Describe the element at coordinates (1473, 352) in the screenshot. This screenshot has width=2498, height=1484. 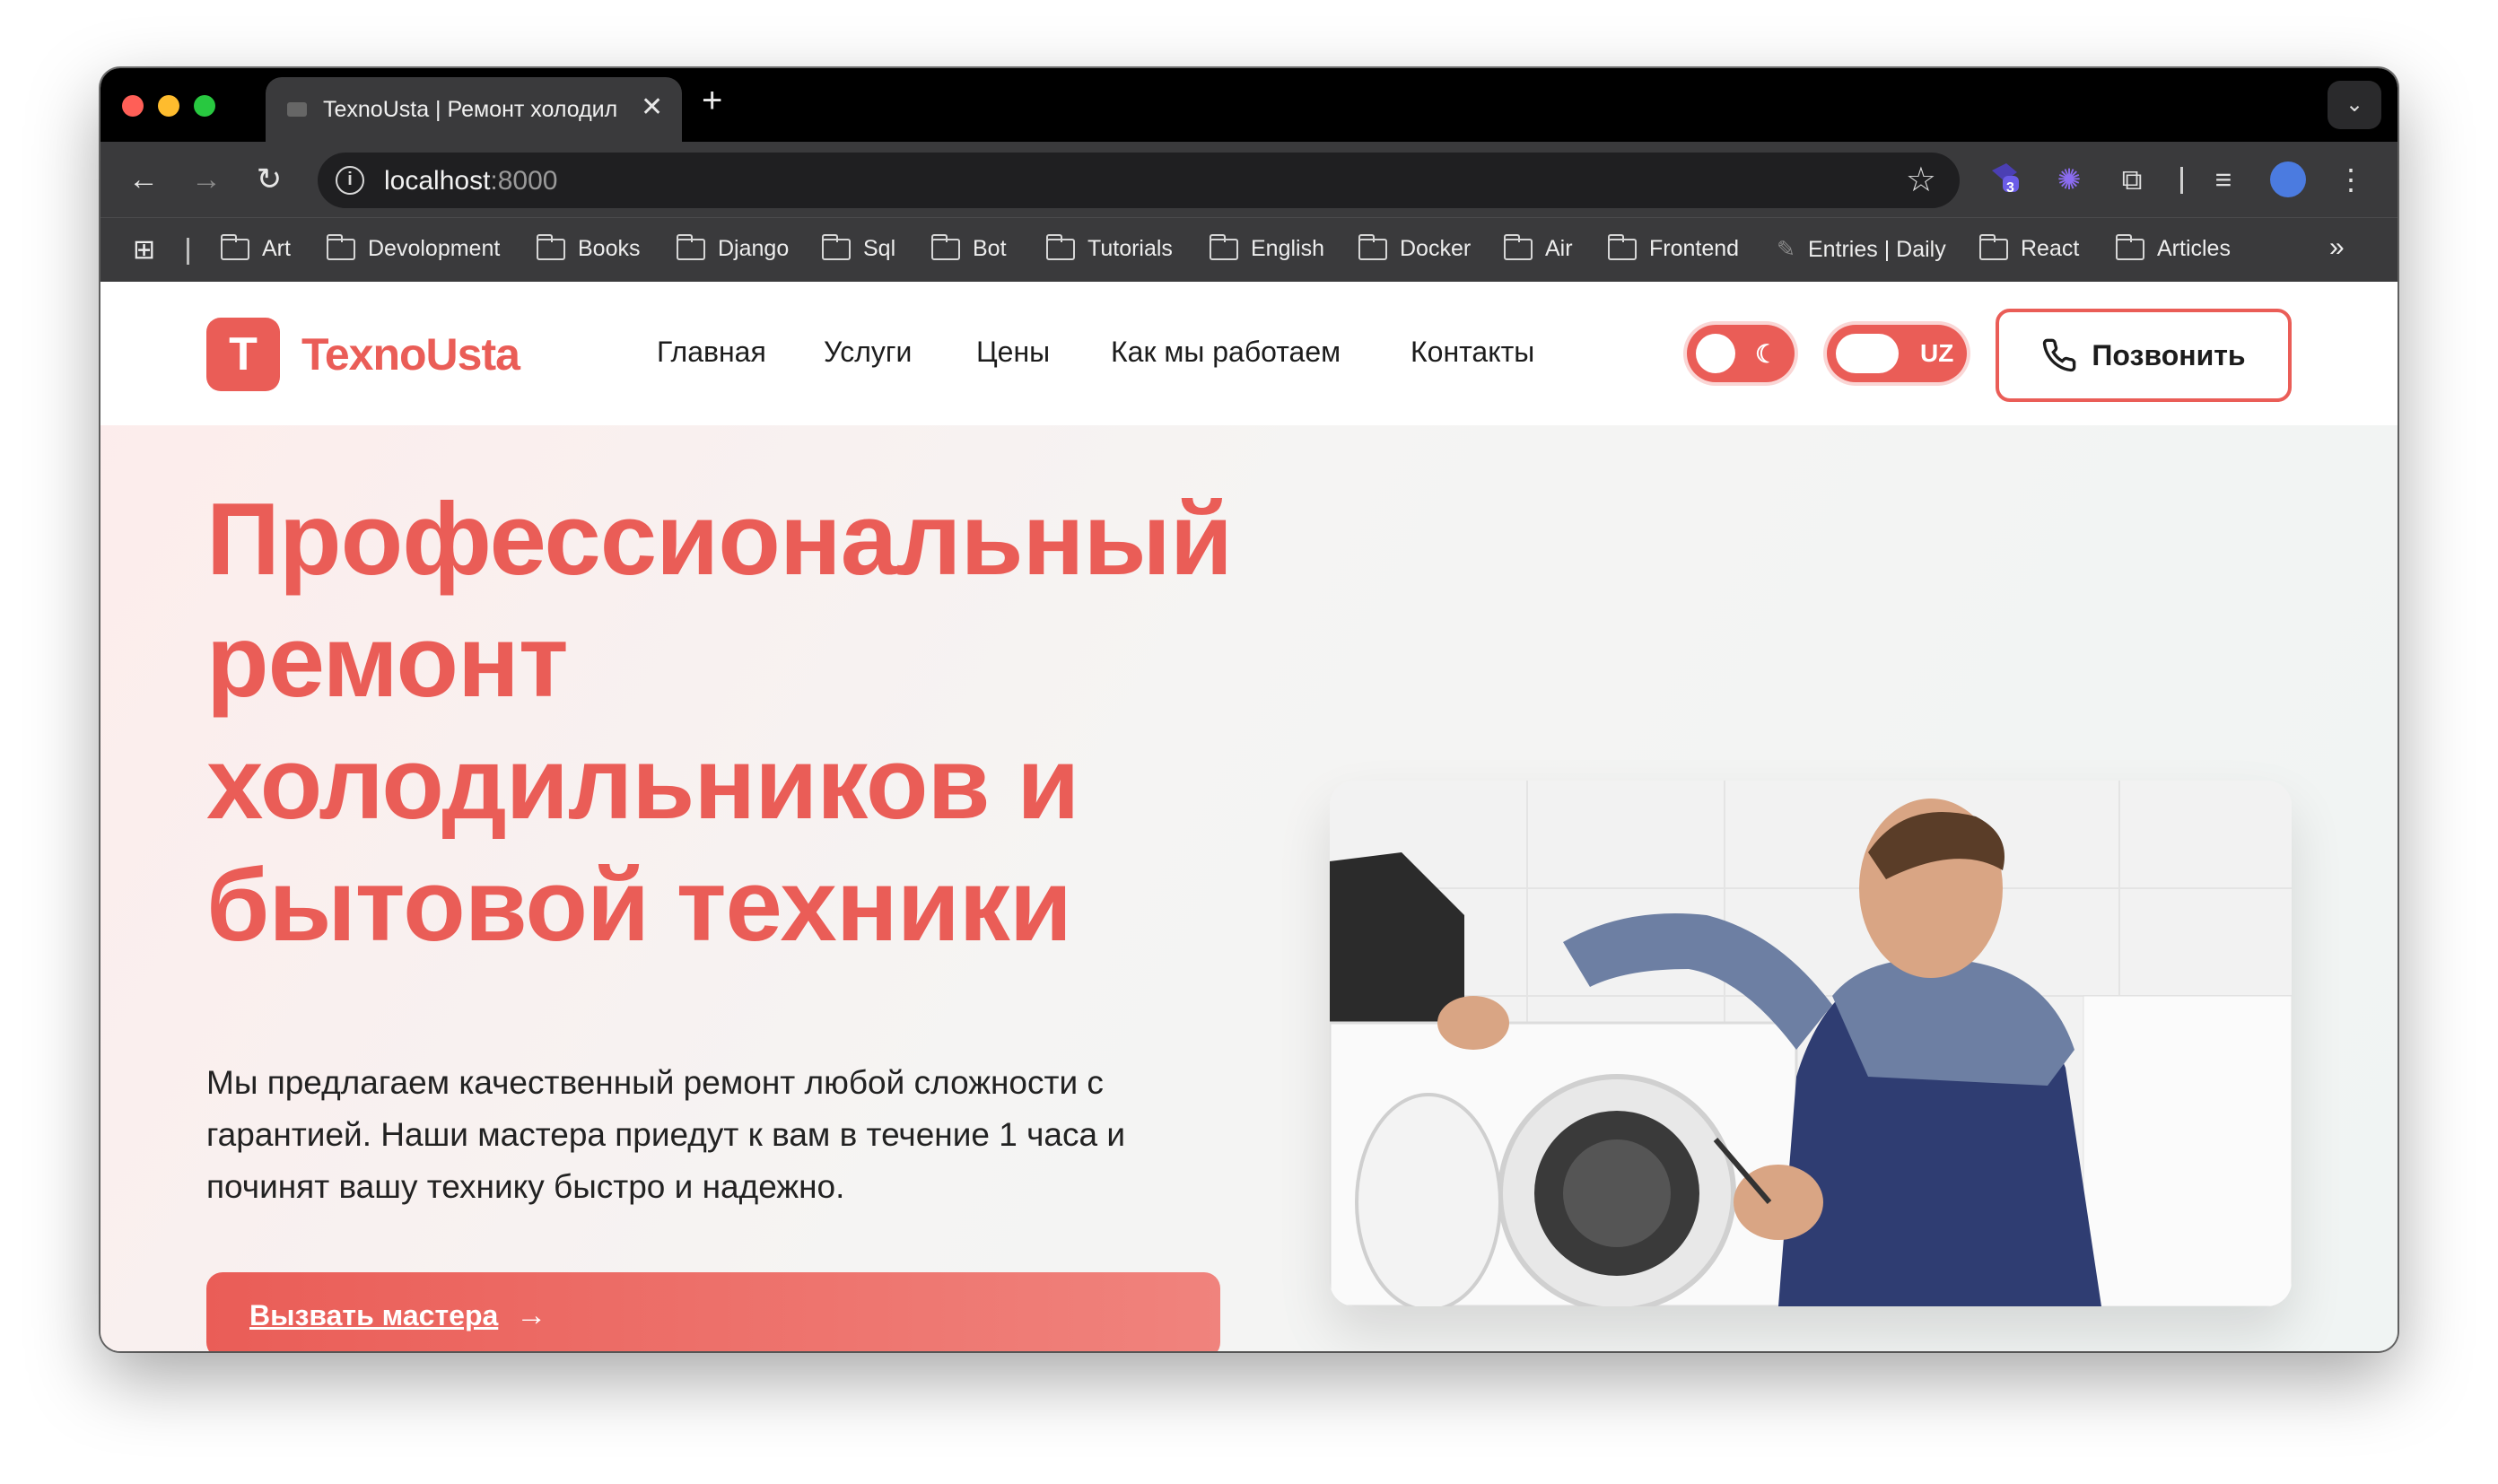
I see `nav-link-contacts: Контакты` at that location.